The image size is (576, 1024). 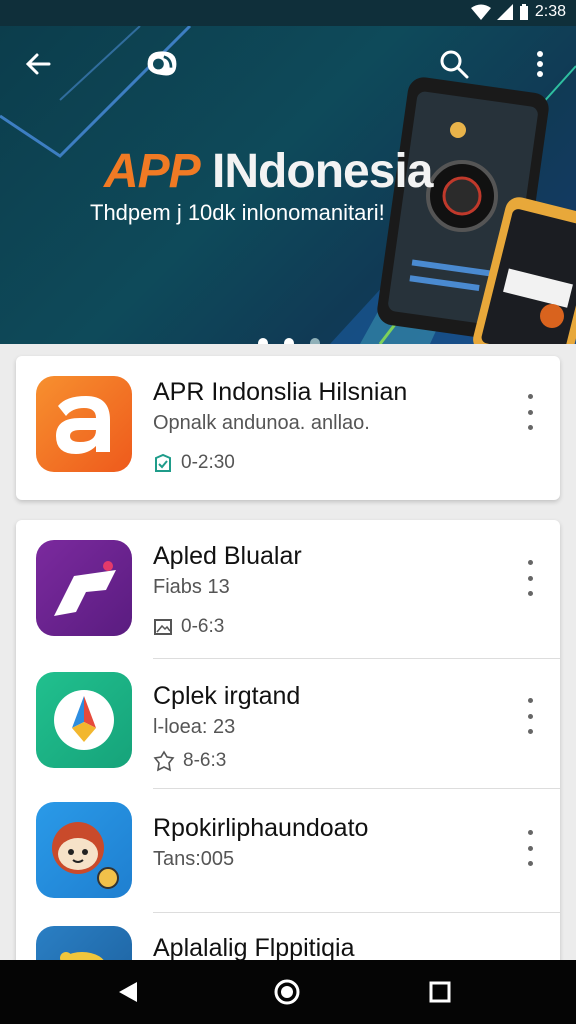 I want to click on app-subtitle: Tans:005, so click(x=194, y=859).